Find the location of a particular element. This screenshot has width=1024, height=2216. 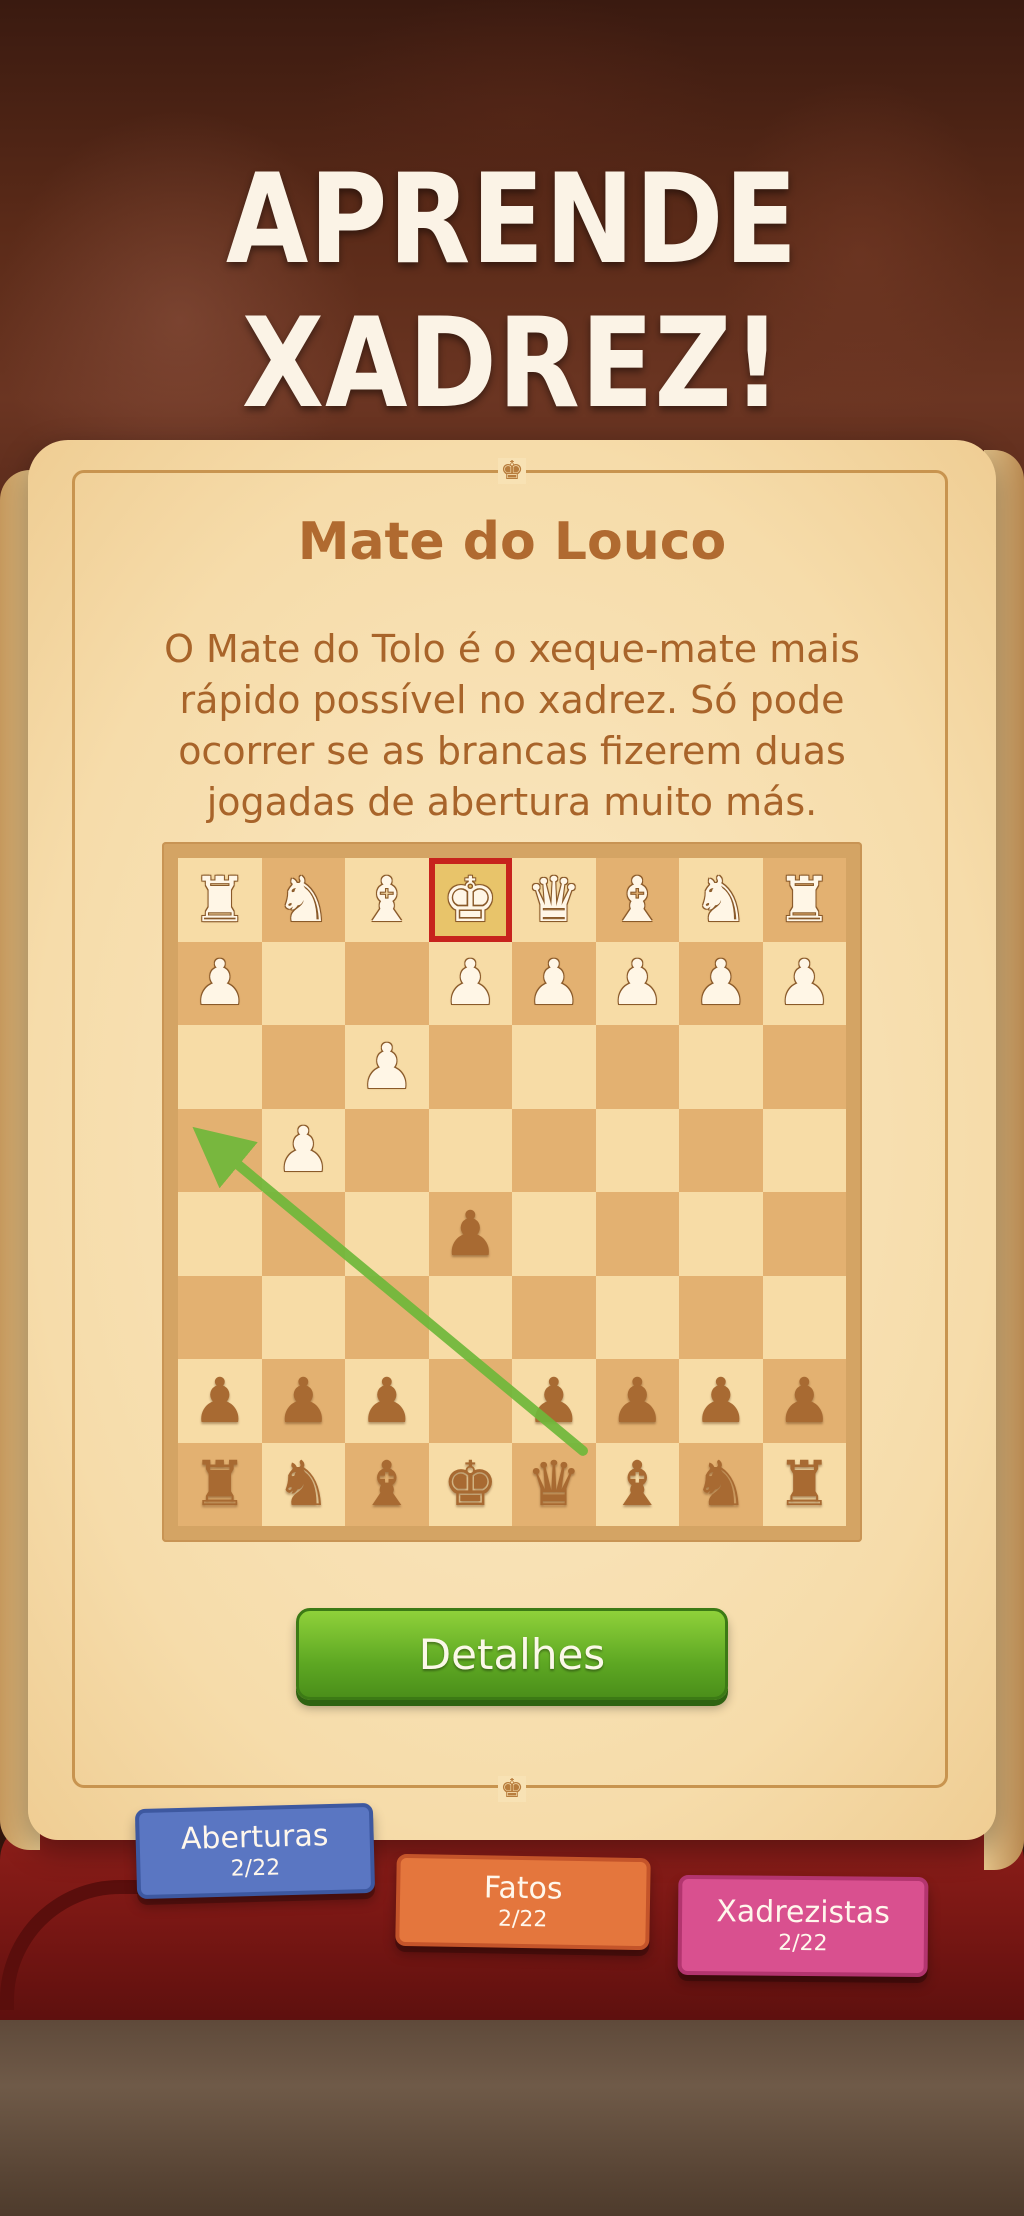

white-queen-icon: ♛ is located at coordinates (554, 899).